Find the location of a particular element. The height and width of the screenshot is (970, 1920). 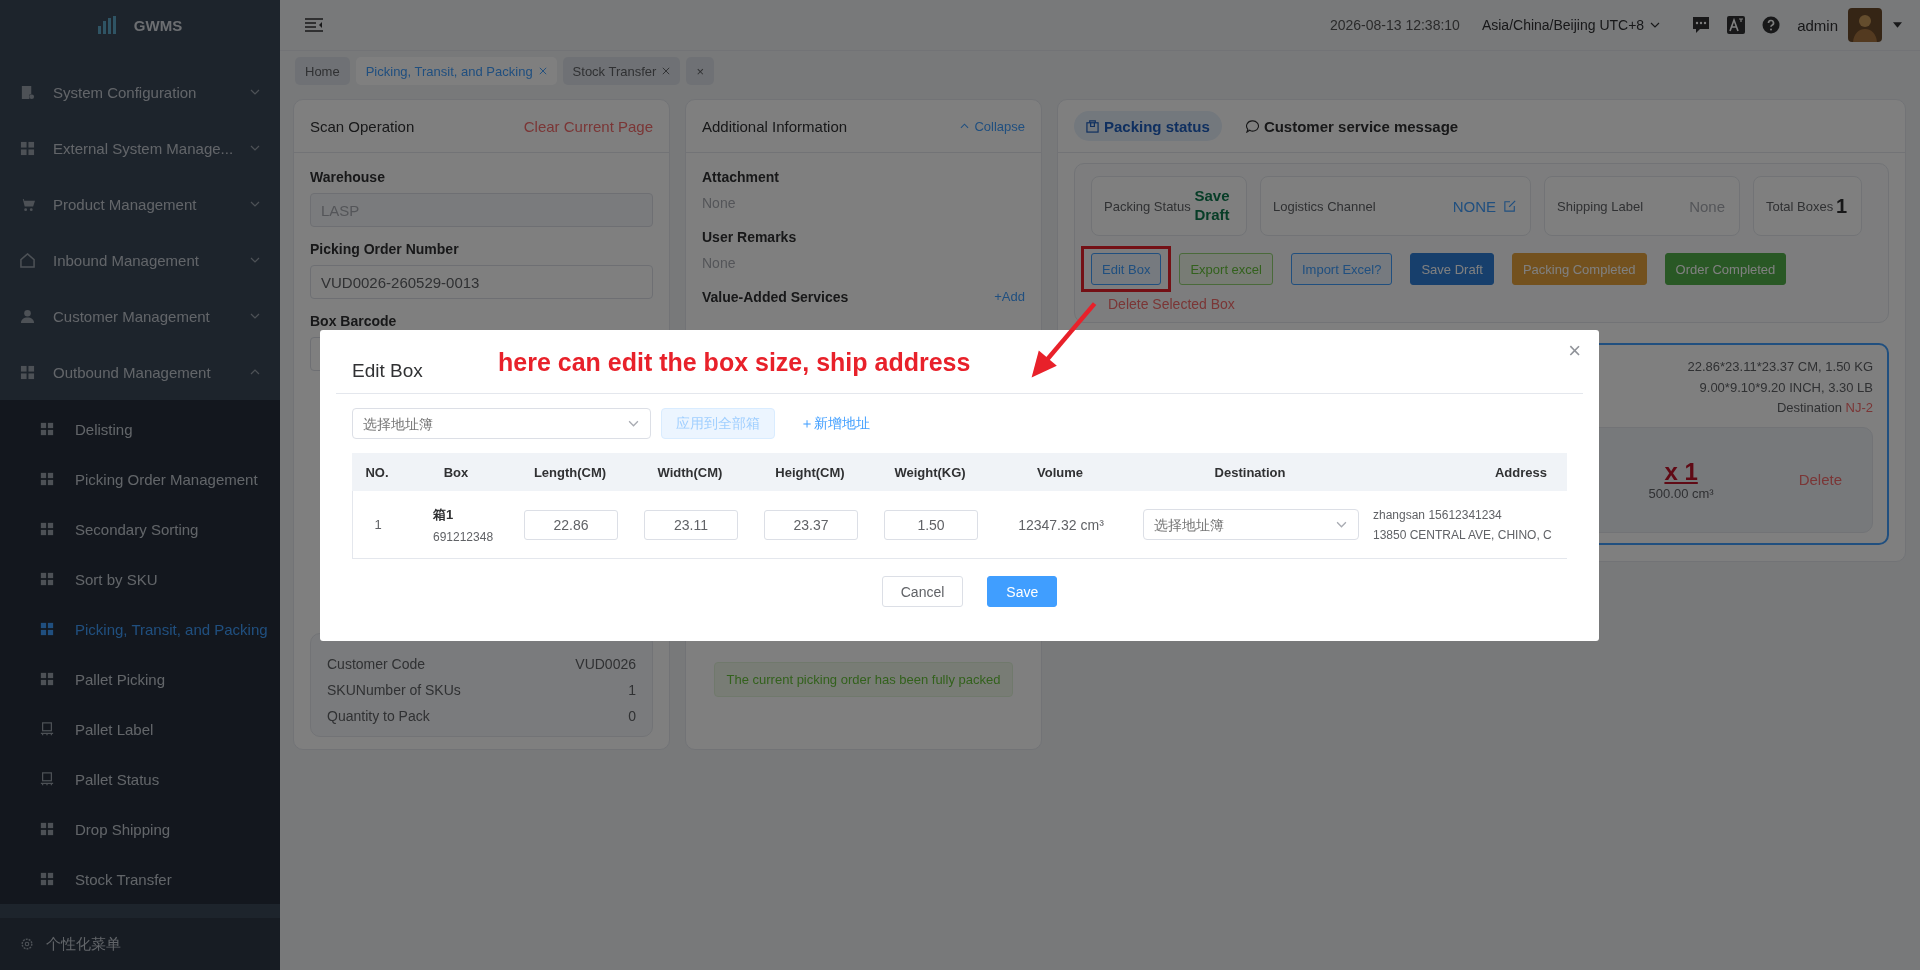

height-field: 23.37 is located at coordinates (811, 524).